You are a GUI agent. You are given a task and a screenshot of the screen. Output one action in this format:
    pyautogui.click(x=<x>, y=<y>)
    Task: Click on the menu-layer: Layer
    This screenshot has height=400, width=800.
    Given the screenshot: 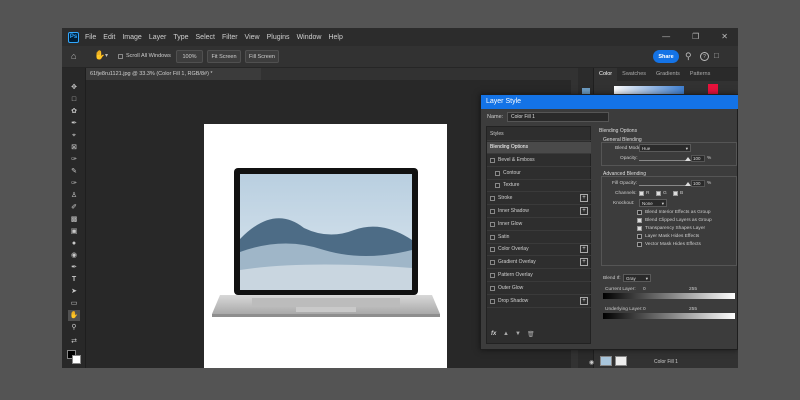 What is the action you would take?
    pyautogui.click(x=158, y=37)
    